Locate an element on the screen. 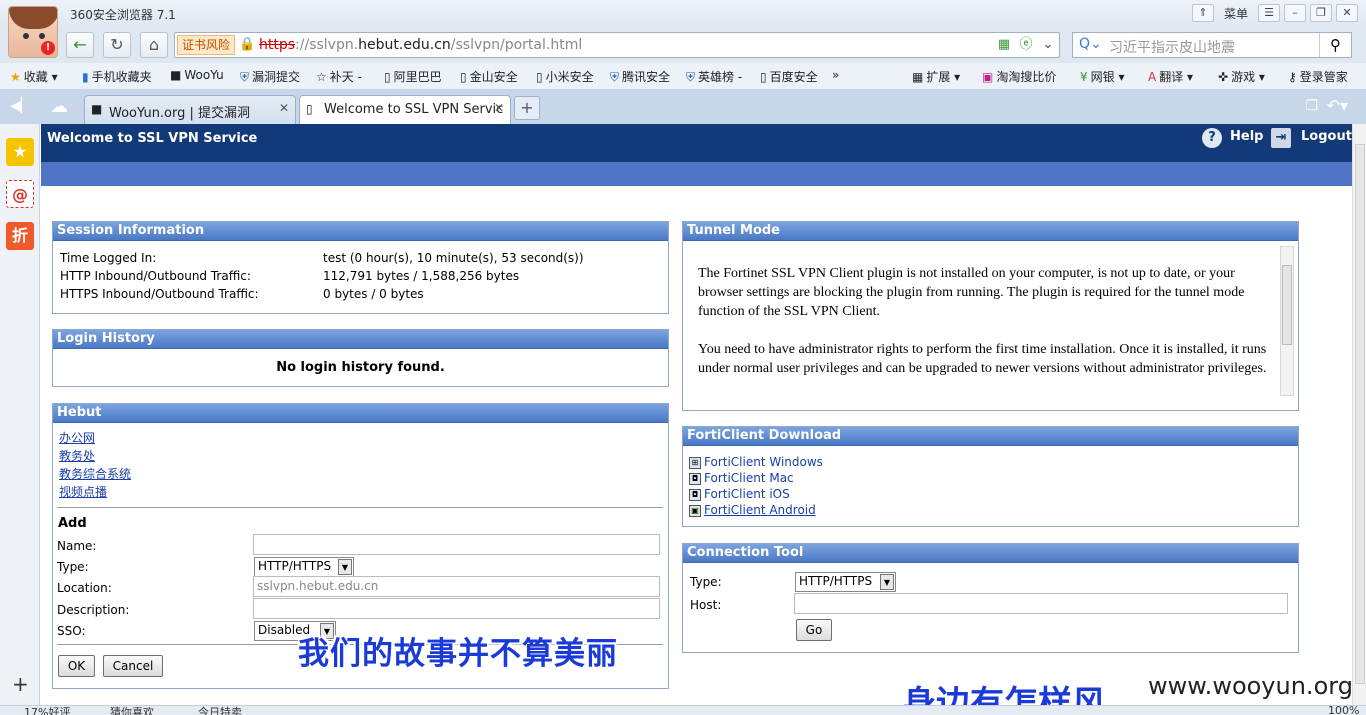 The width and height of the screenshot is (1366, 715). bookmark-link: 办公网 is located at coordinates (77, 437).